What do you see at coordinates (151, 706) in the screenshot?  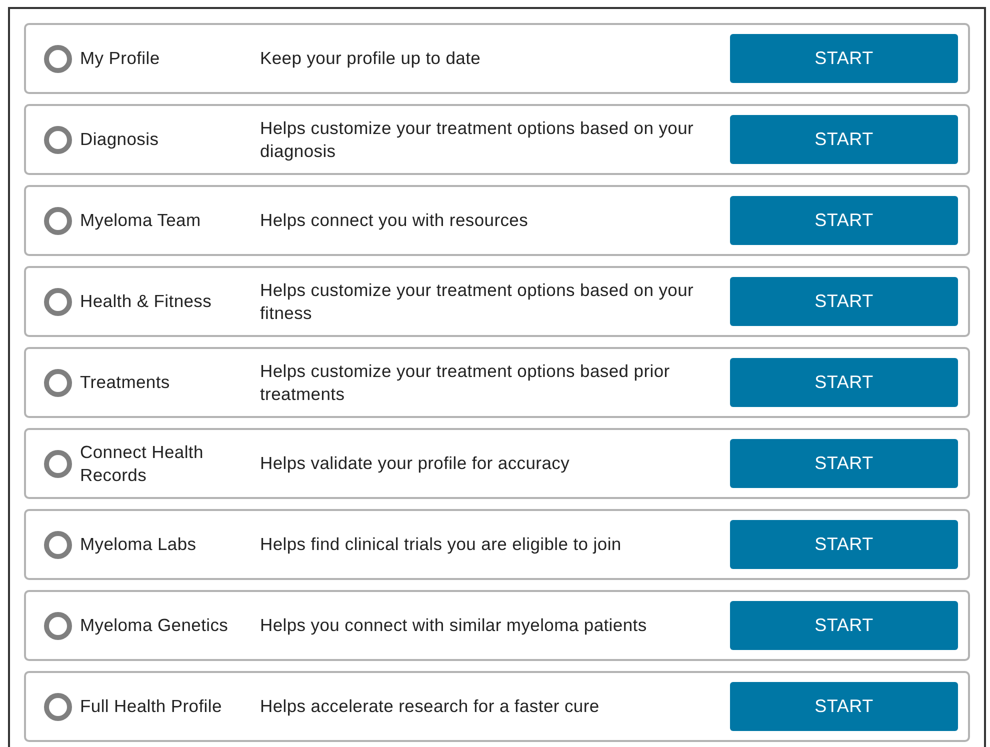 I see `step-title: Full Health Profile` at bounding box center [151, 706].